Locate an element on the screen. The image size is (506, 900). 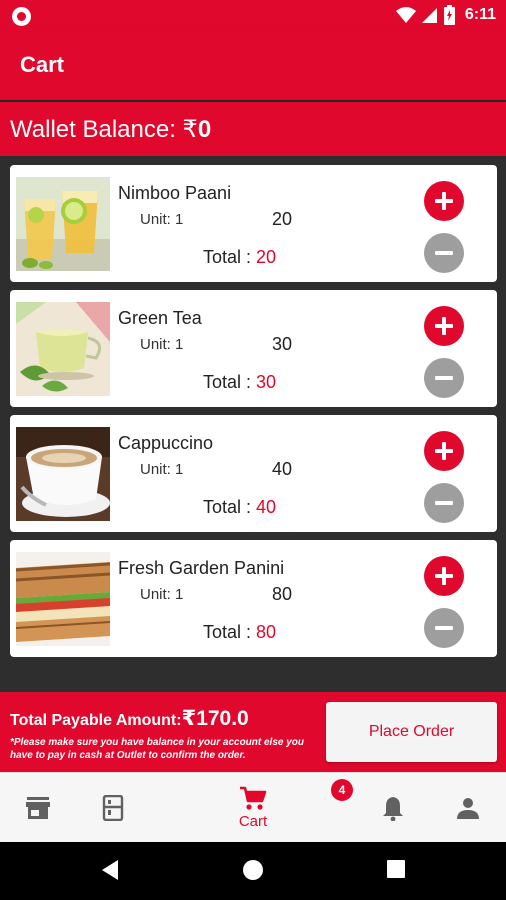
item-total: Total : 20 is located at coordinates (239, 257).